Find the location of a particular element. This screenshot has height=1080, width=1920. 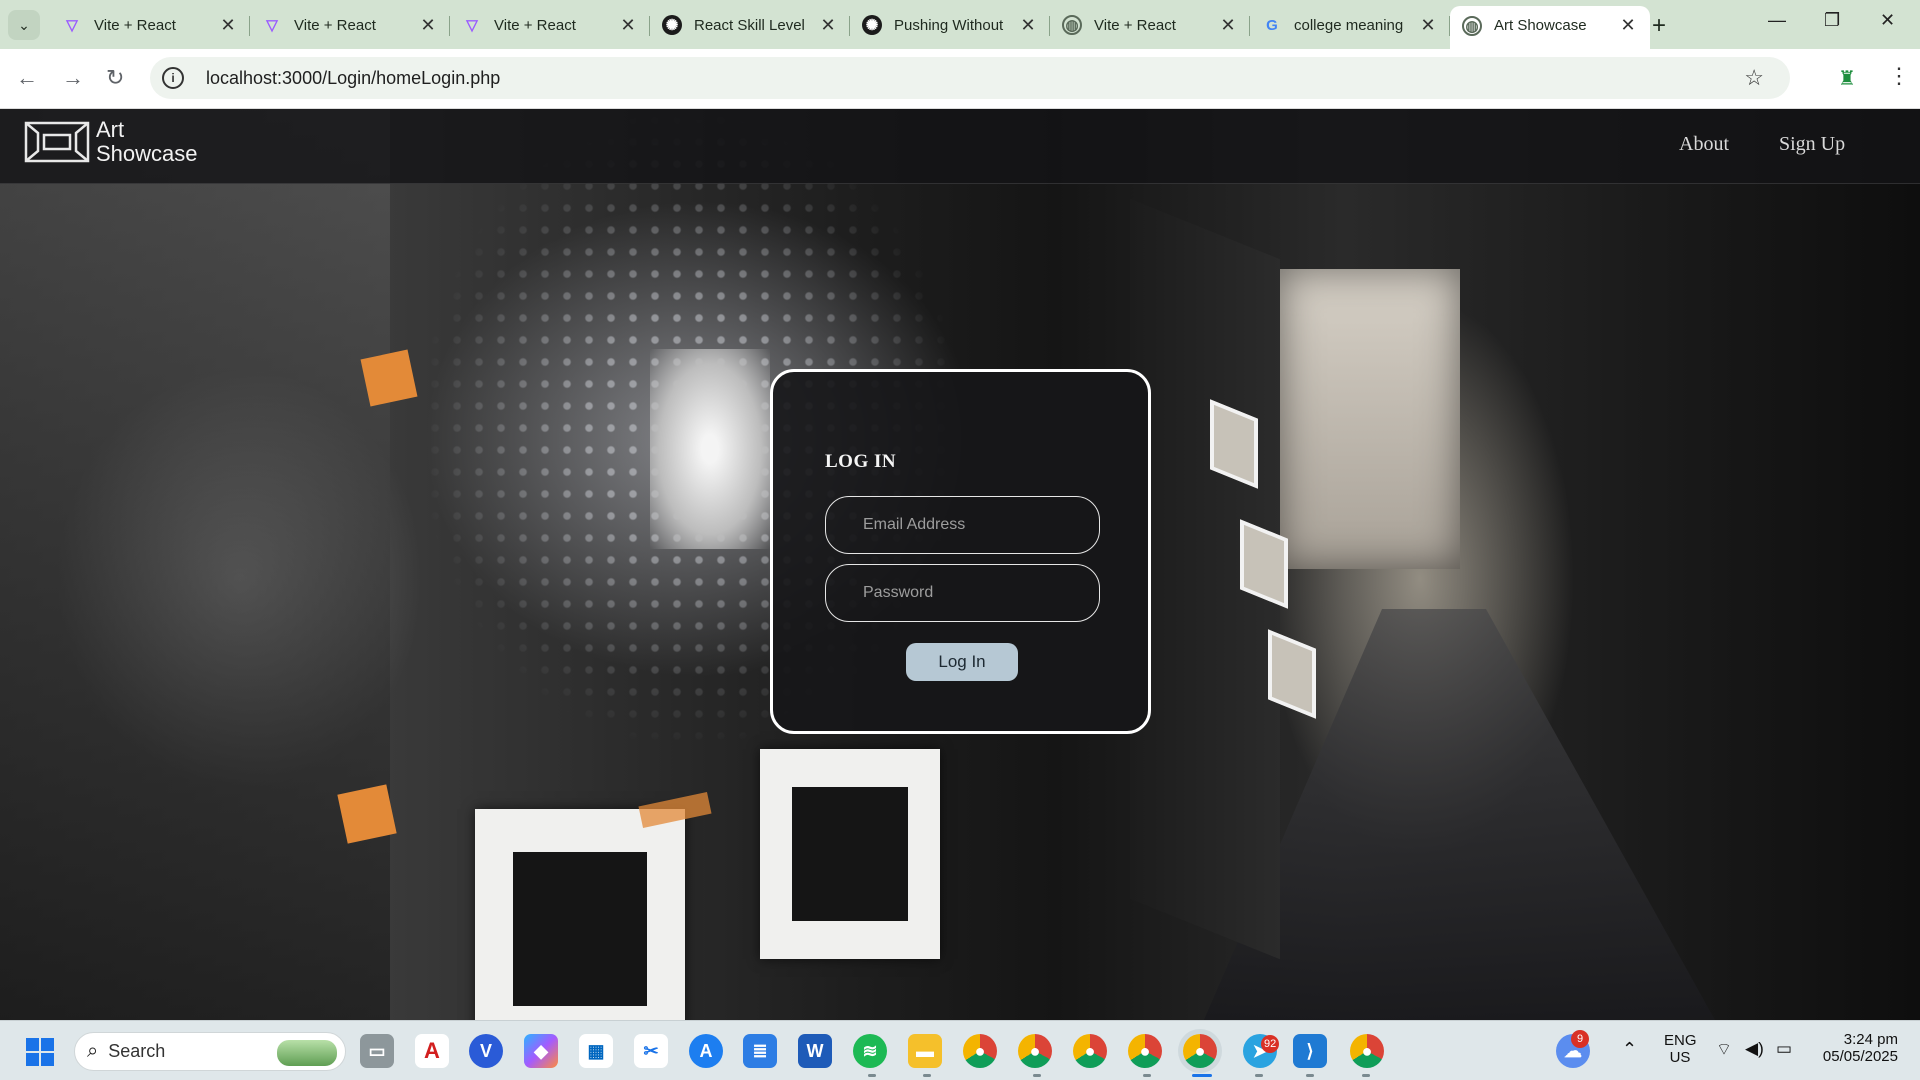

tab-title: React Skill Level is located at coordinates (749, 25).